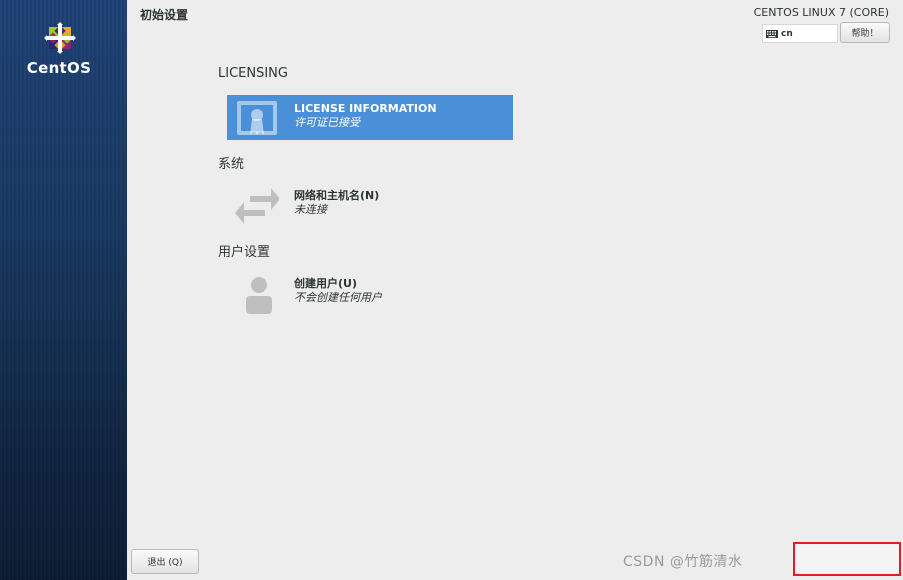 The image size is (903, 580). What do you see at coordinates (338, 297) in the screenshot?
I see `spoke-status: 不会创建任何用户` at bounding box center [338, 297].